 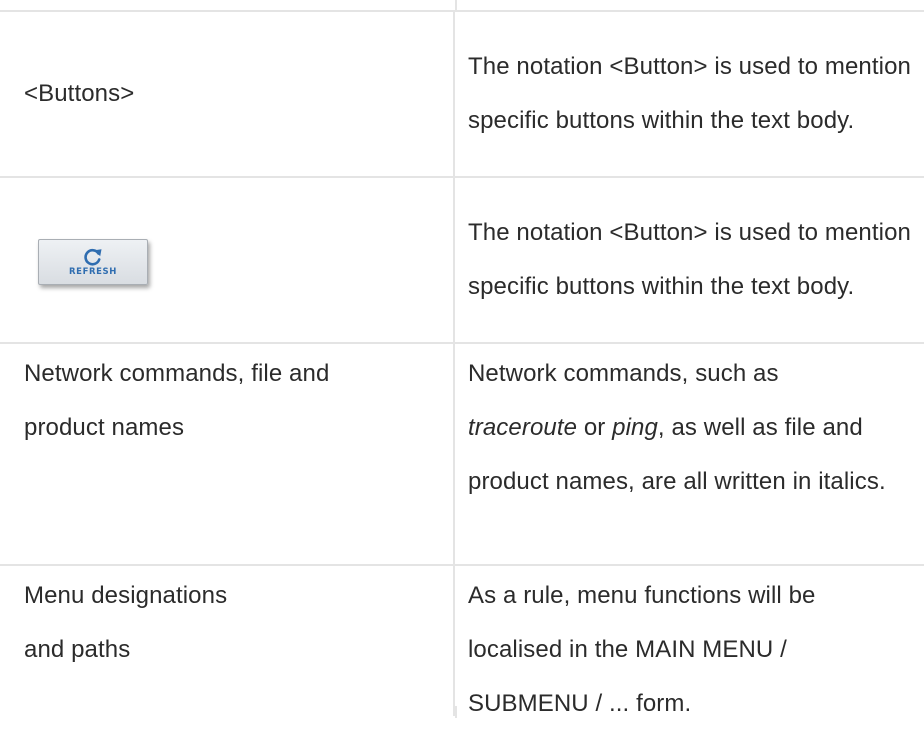 What do you see at coordinates (125, 623) in the screenshot?
I see `cell-text: Menu designations and paths` at bounding box center [125, 623].